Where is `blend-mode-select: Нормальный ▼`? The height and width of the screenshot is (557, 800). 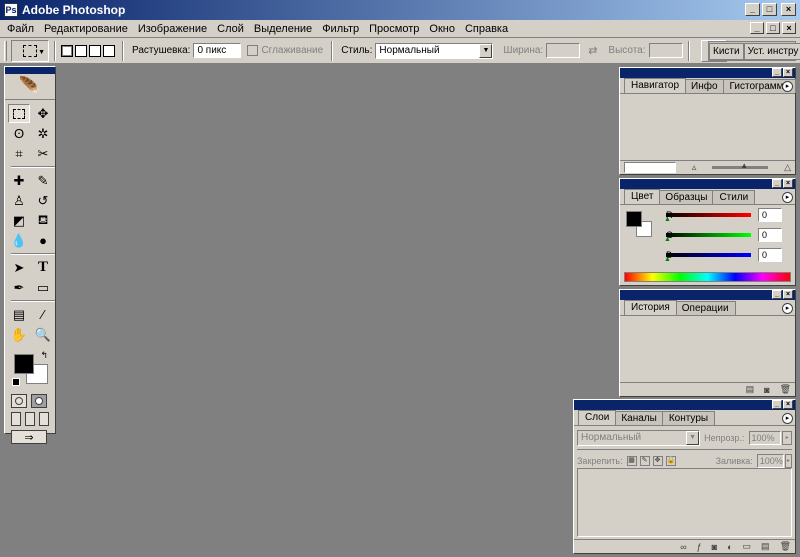
blend-mode-select: Нормальный ▼ is located at coordinates (639, 438).